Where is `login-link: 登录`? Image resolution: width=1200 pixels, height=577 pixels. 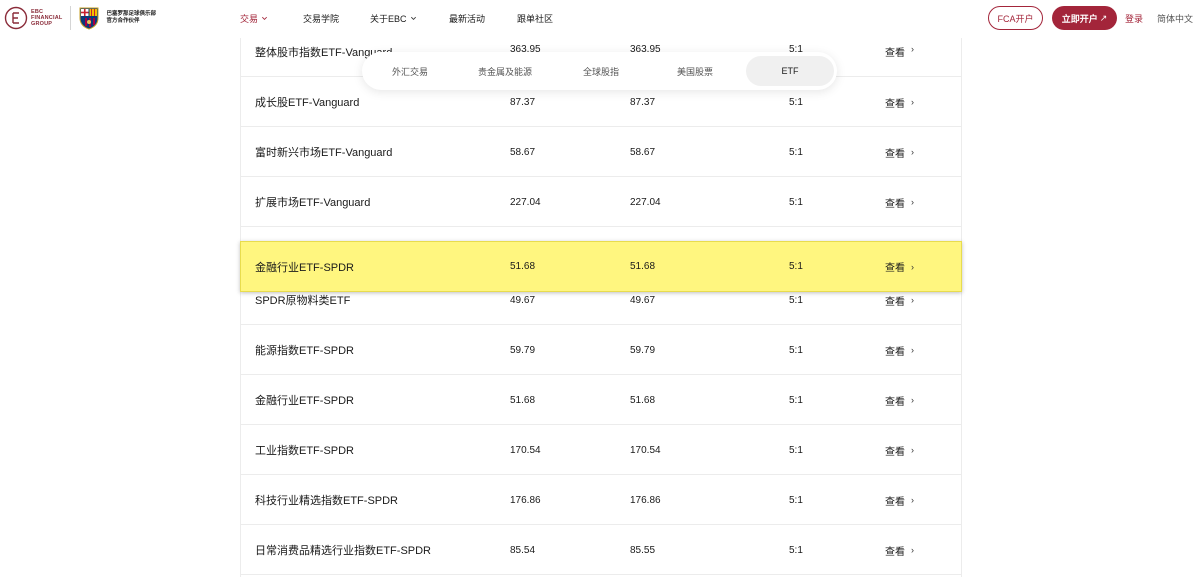 login-link: 登录 is located at coordinates (1134, 18).